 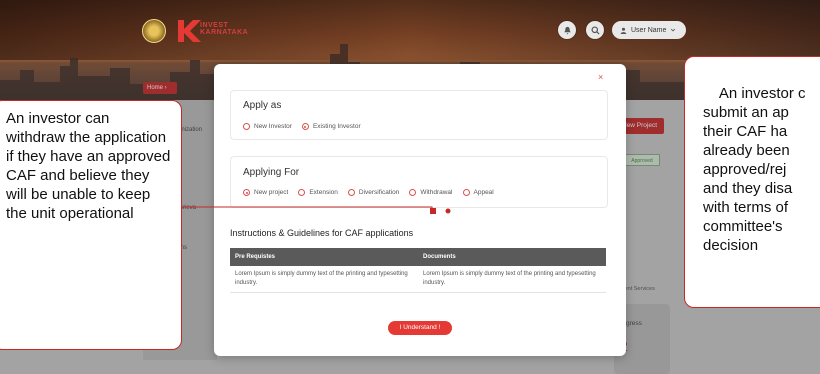 What do you see at coordinates (623, 30) in the screenshot?
I see `user-icon` at bounding box center [623, 30].